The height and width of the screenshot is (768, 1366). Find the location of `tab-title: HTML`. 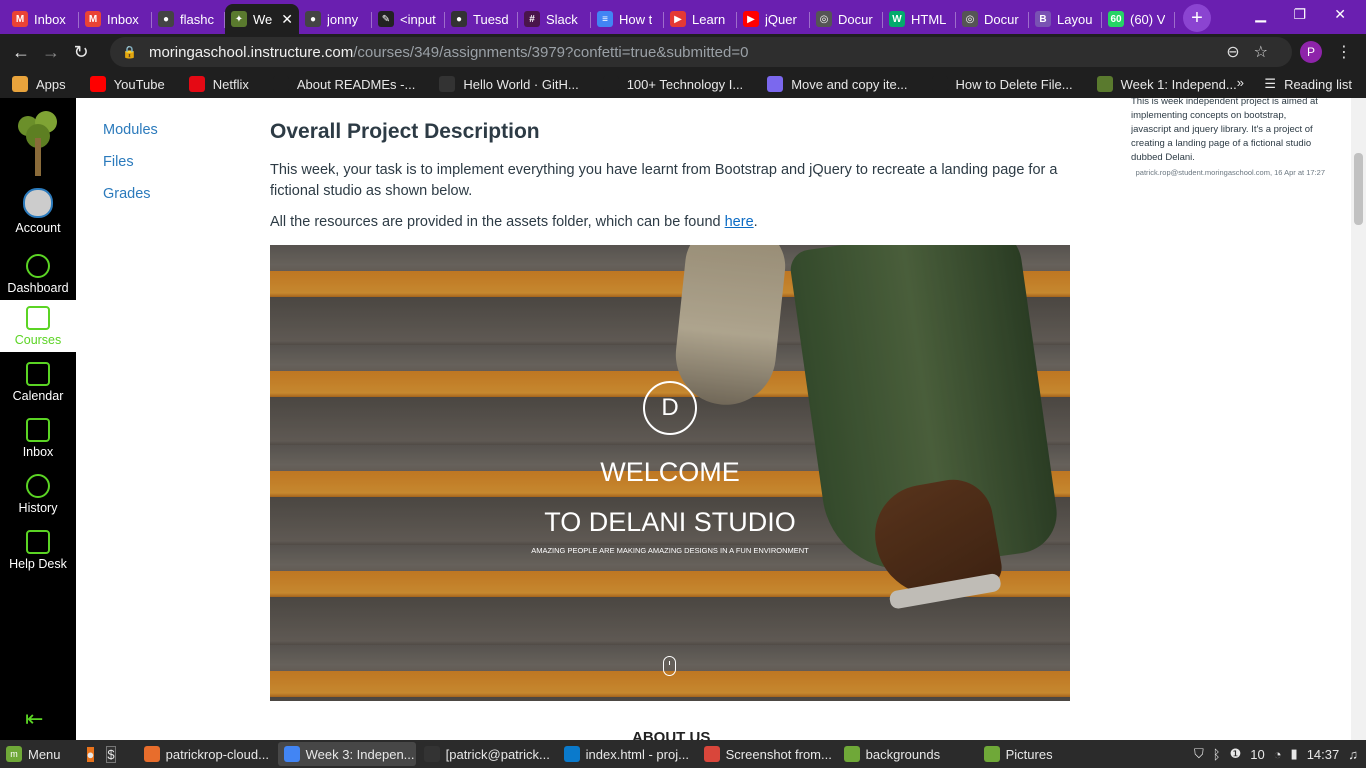

tab-title: HTML is located at coordinates (929, 19).